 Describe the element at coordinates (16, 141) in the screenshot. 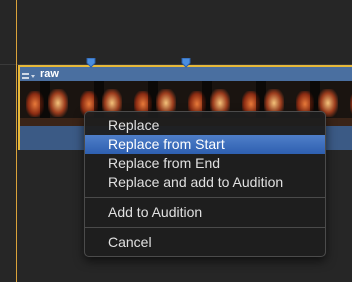

I see `playhead` at that location.